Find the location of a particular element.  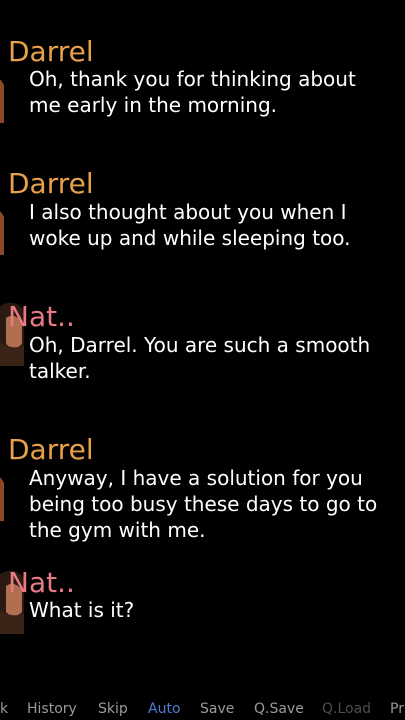

quick-load-button: Q.Load is located at coordinates (346, 709).